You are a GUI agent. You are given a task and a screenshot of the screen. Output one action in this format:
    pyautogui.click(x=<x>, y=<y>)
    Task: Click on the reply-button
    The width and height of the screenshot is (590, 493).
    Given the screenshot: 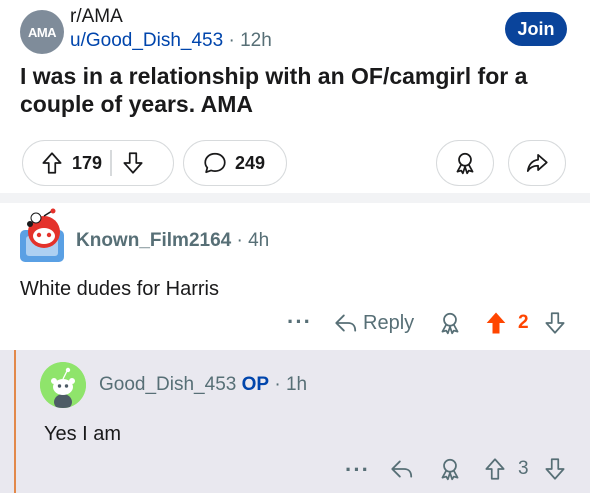 What is the action you would take?
    pyautogui.click(x=402, y=469)
    